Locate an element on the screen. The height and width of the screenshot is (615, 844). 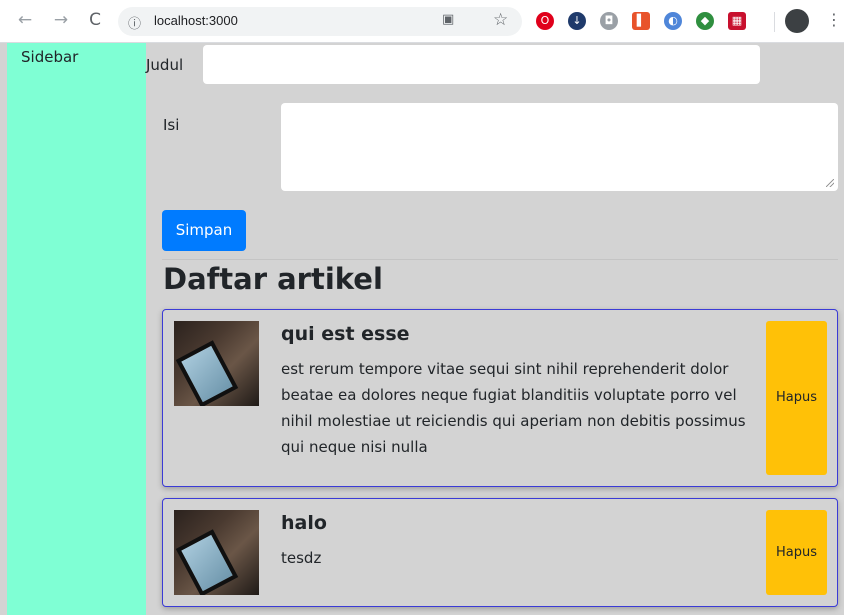
star-icon: ☆ is located at coordinates (500, 20).